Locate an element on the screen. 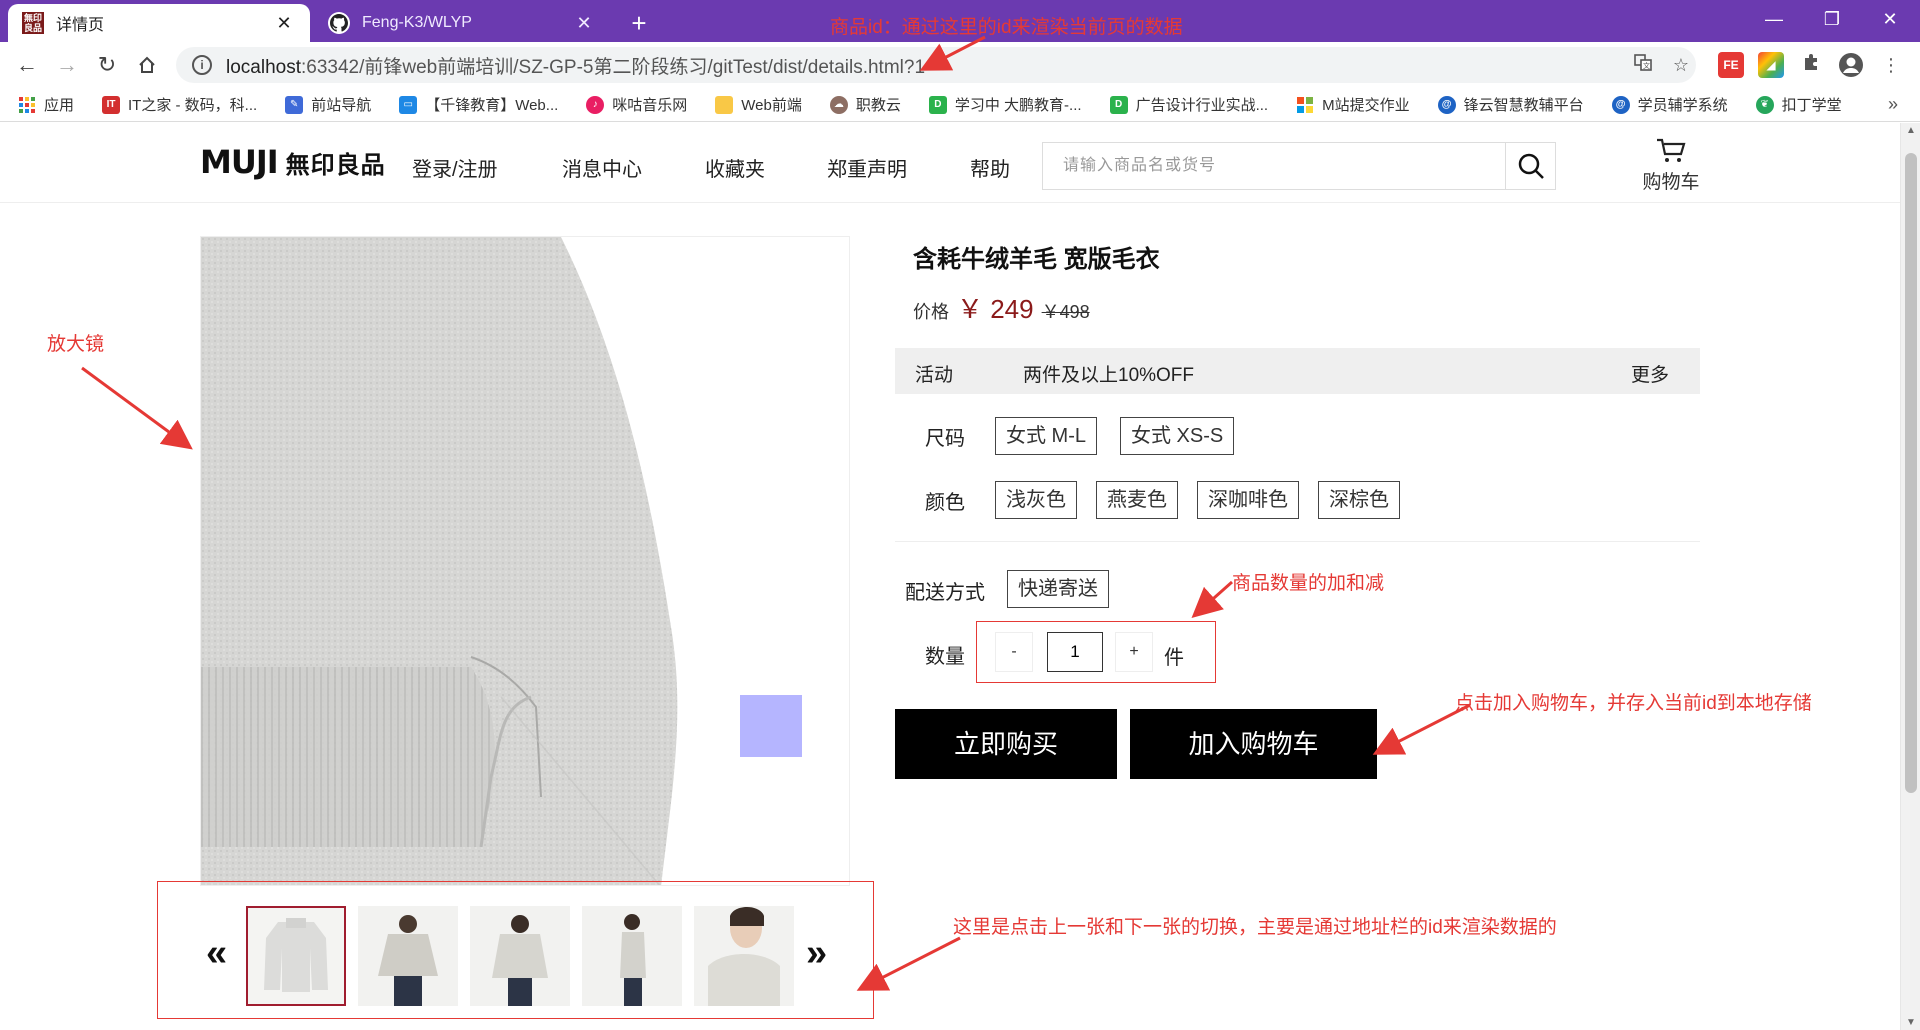  bookmark-koudin: ❦ 扣丁学堂 is located at coordinates (1798, 104).